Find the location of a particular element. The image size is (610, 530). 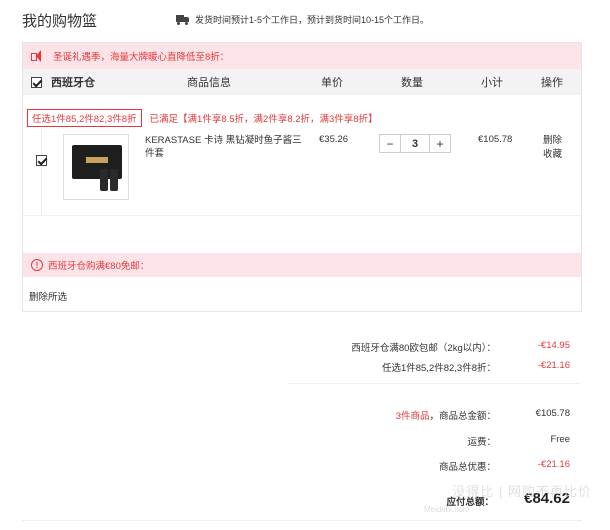

discount-status: 已满足【满1件享8.5折，满2件享8.2折，满3件享8折】 is located at coordinates (263, 119).